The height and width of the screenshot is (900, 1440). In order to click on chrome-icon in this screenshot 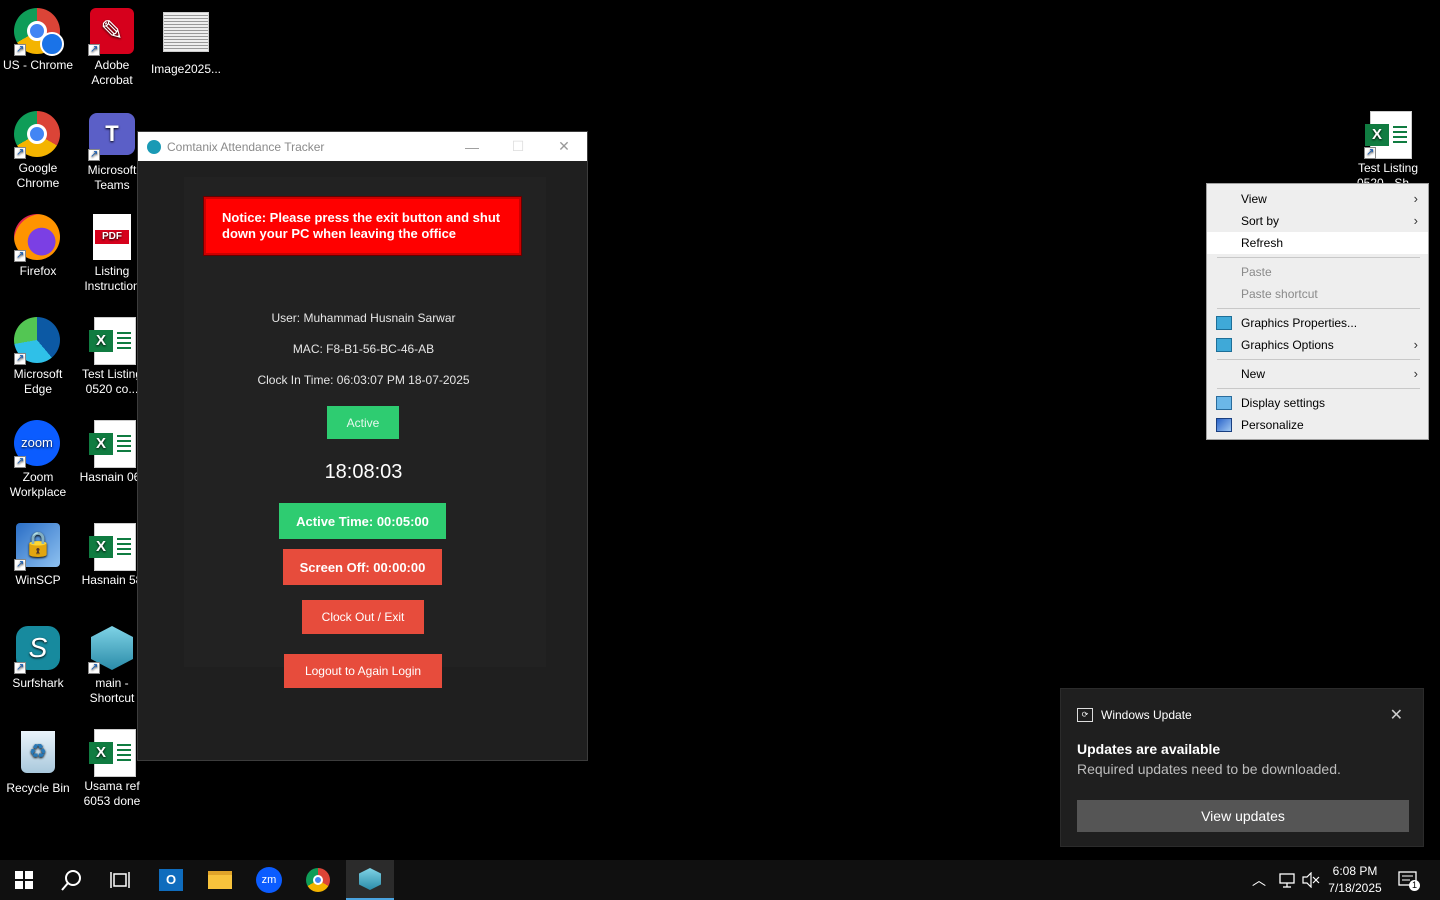, I will do `click(318, 880)`.